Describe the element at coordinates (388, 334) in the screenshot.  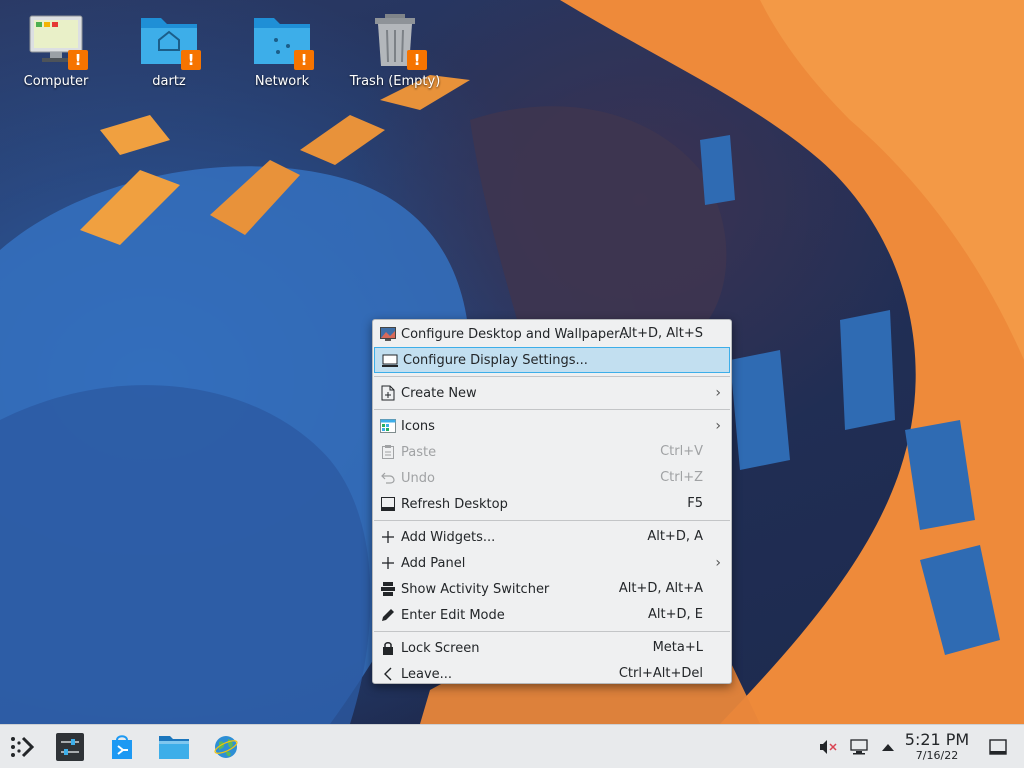
I see `desktop-wallpaper-icon` at that location.